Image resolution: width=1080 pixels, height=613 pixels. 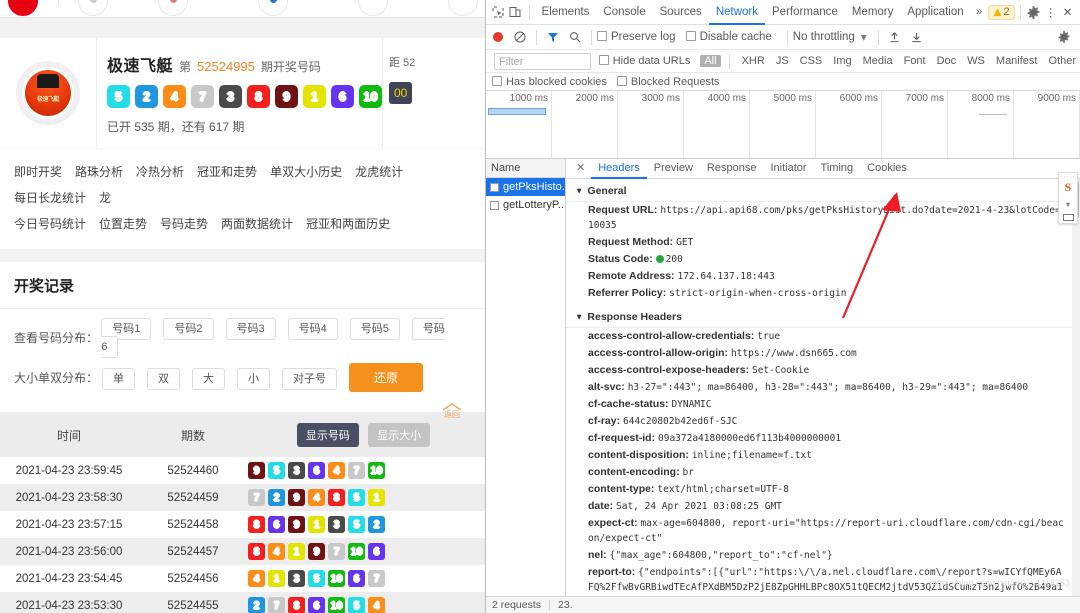 What do you see at coordinates (621, 80) in the screenshot?
I see `blocked-requests-box` at bounding box center [621, 80].